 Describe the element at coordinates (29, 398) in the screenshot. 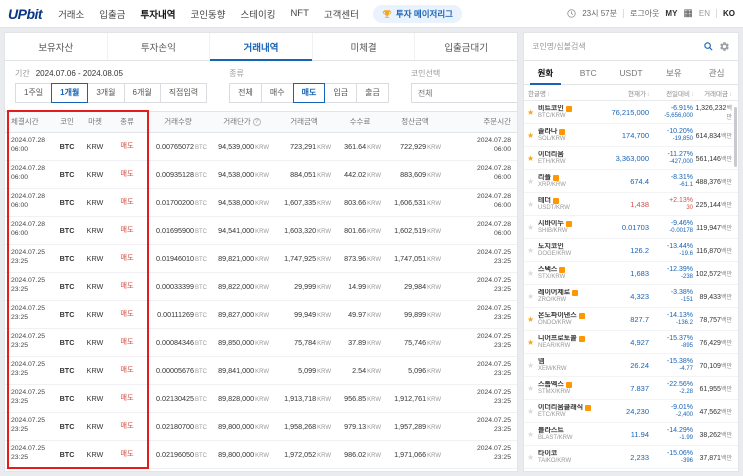

I see `cell-exec-time: 2024.07.25 23:25` at that location.